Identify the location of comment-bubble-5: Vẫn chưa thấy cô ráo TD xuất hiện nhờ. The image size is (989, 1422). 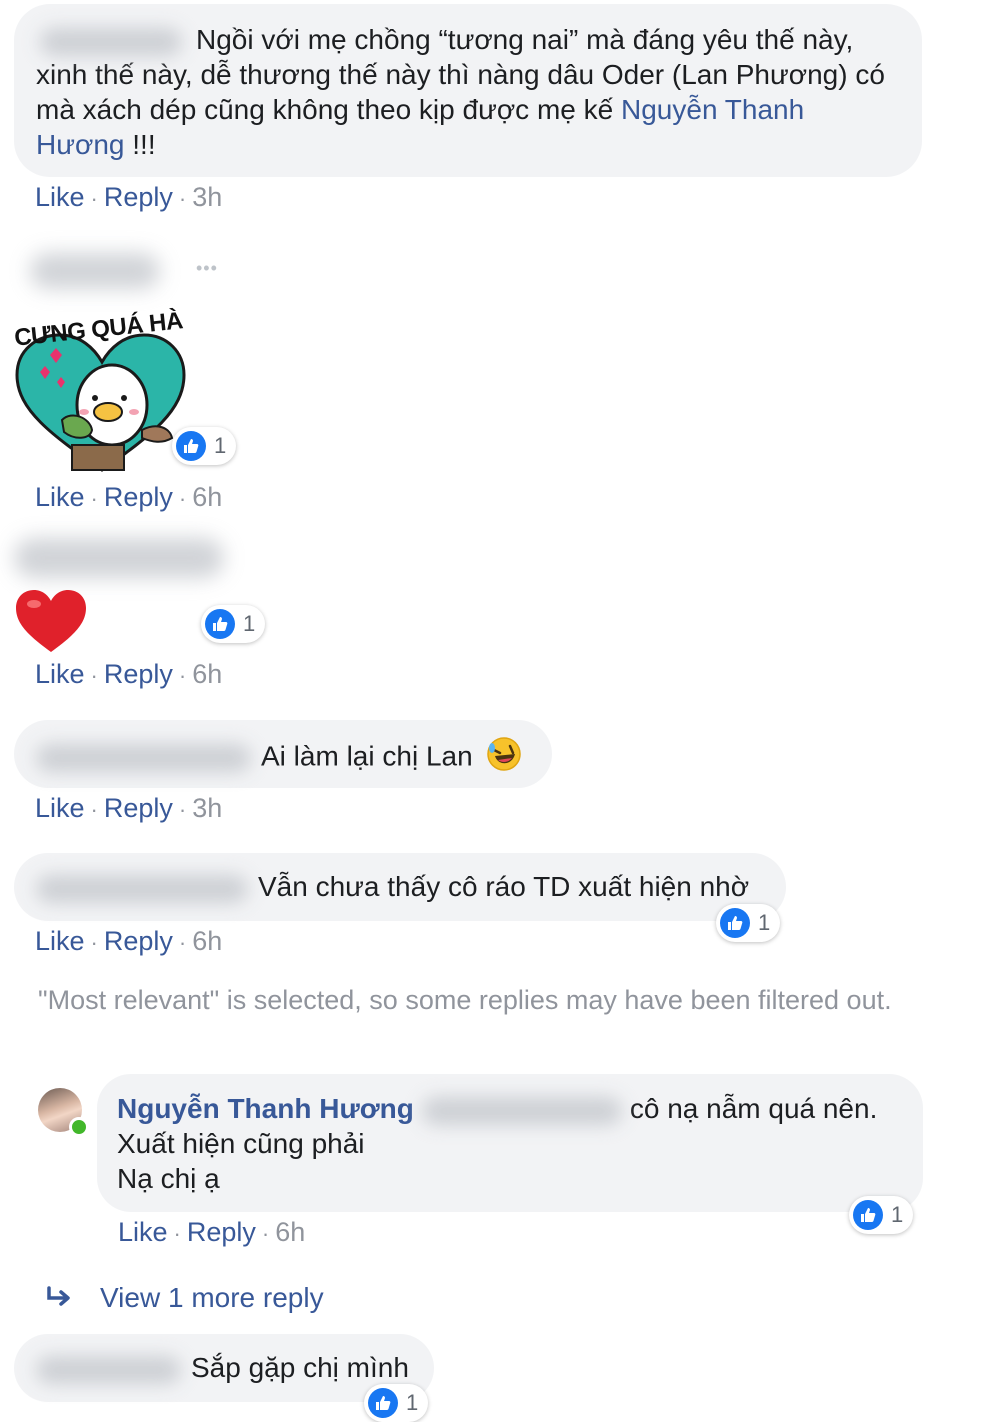
(400, 887).